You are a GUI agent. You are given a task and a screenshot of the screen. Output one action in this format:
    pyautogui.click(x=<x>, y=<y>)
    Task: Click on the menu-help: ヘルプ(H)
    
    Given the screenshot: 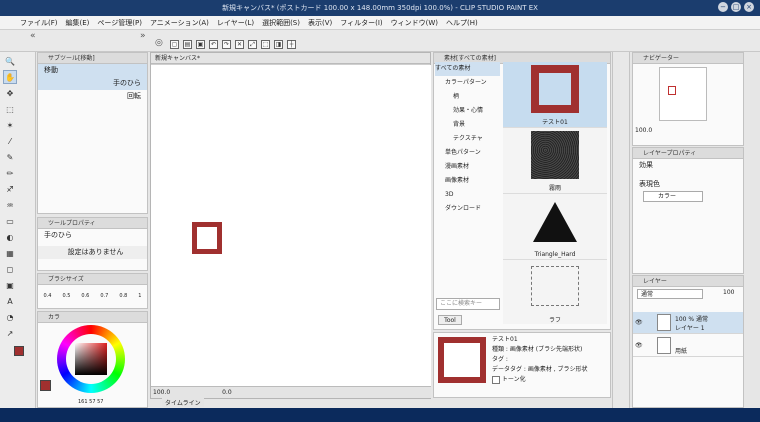 What is the action you would take?
    pyautogui.click(x=462, y=23)
    